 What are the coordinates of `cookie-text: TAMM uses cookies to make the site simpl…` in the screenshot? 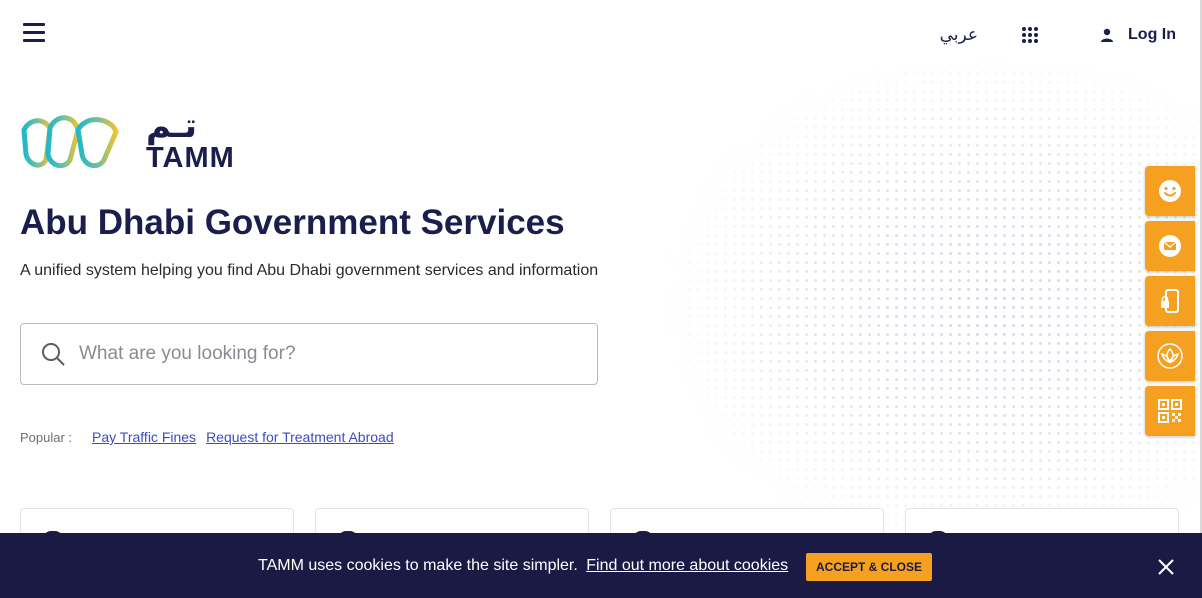 It's located at (418, 565).